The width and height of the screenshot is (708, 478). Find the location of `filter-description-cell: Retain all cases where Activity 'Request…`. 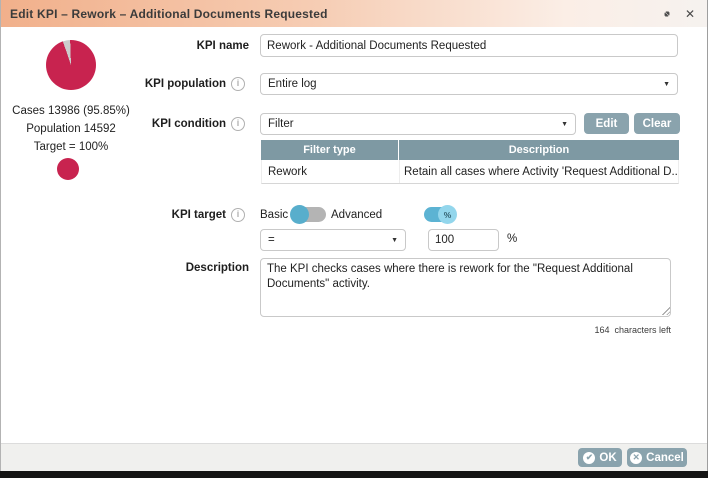

filter-description-cell: Retain all cases where Activity 'Request… is located at coordinates (541, 171).